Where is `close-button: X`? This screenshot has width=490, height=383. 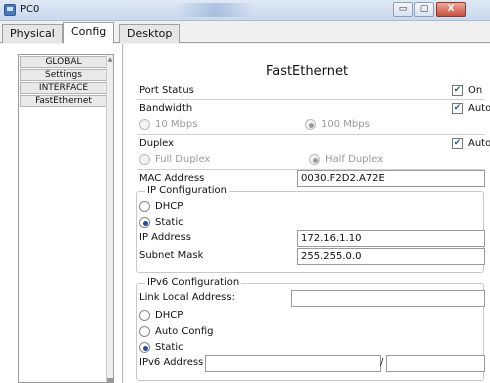 close-button: X is located at coordinates (451, 9).